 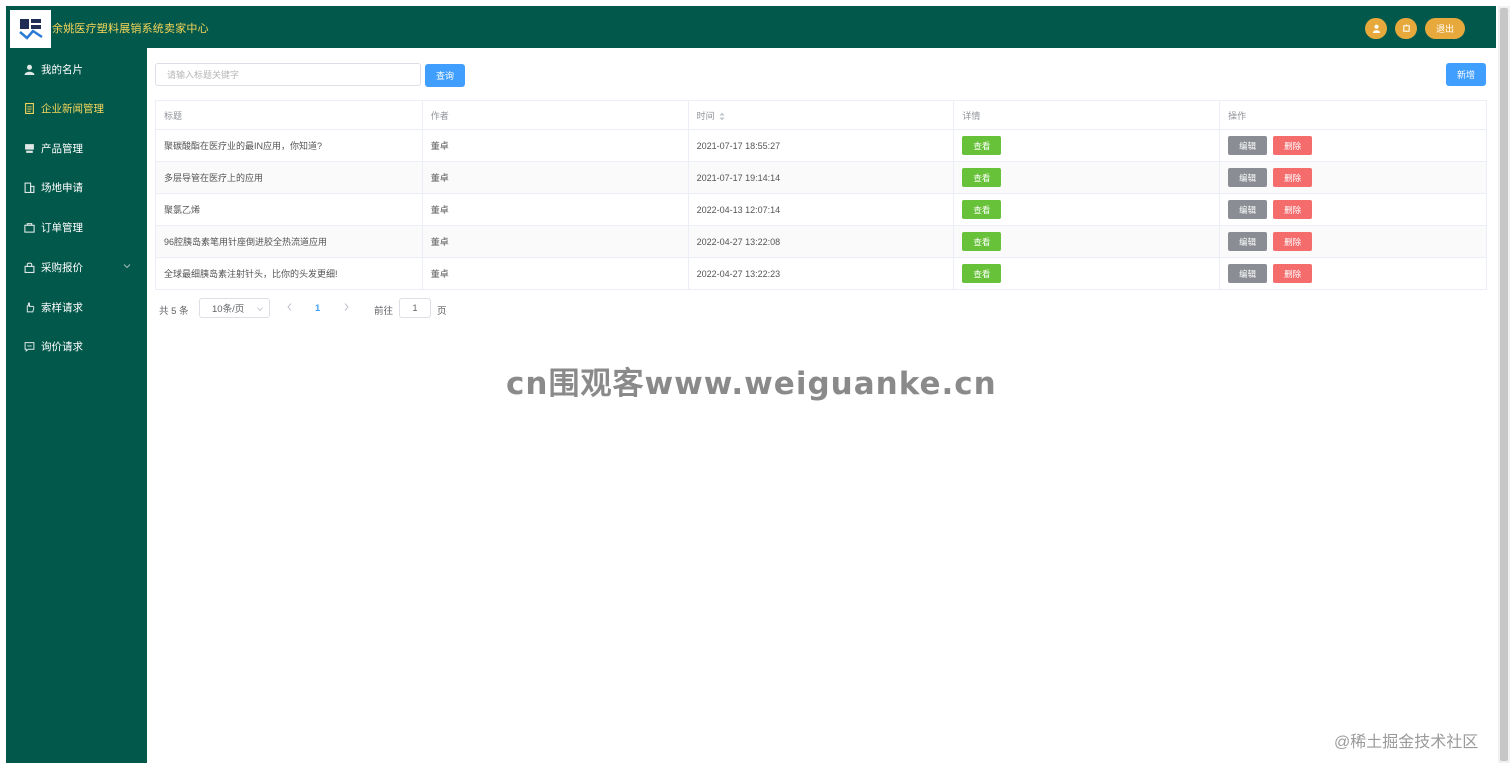 I want to click on sort-icon, so click(x=722, y=116).